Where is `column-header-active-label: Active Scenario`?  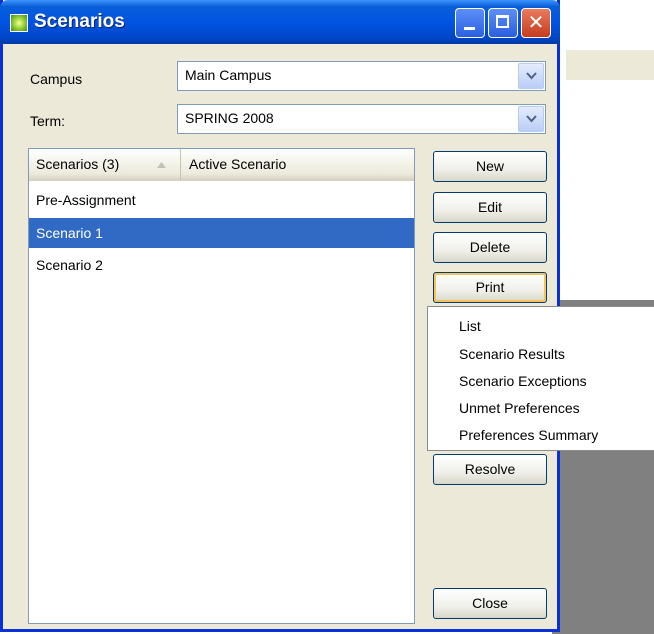 column-header-active-label: Active Scenario is located at coordinates (238, 164).